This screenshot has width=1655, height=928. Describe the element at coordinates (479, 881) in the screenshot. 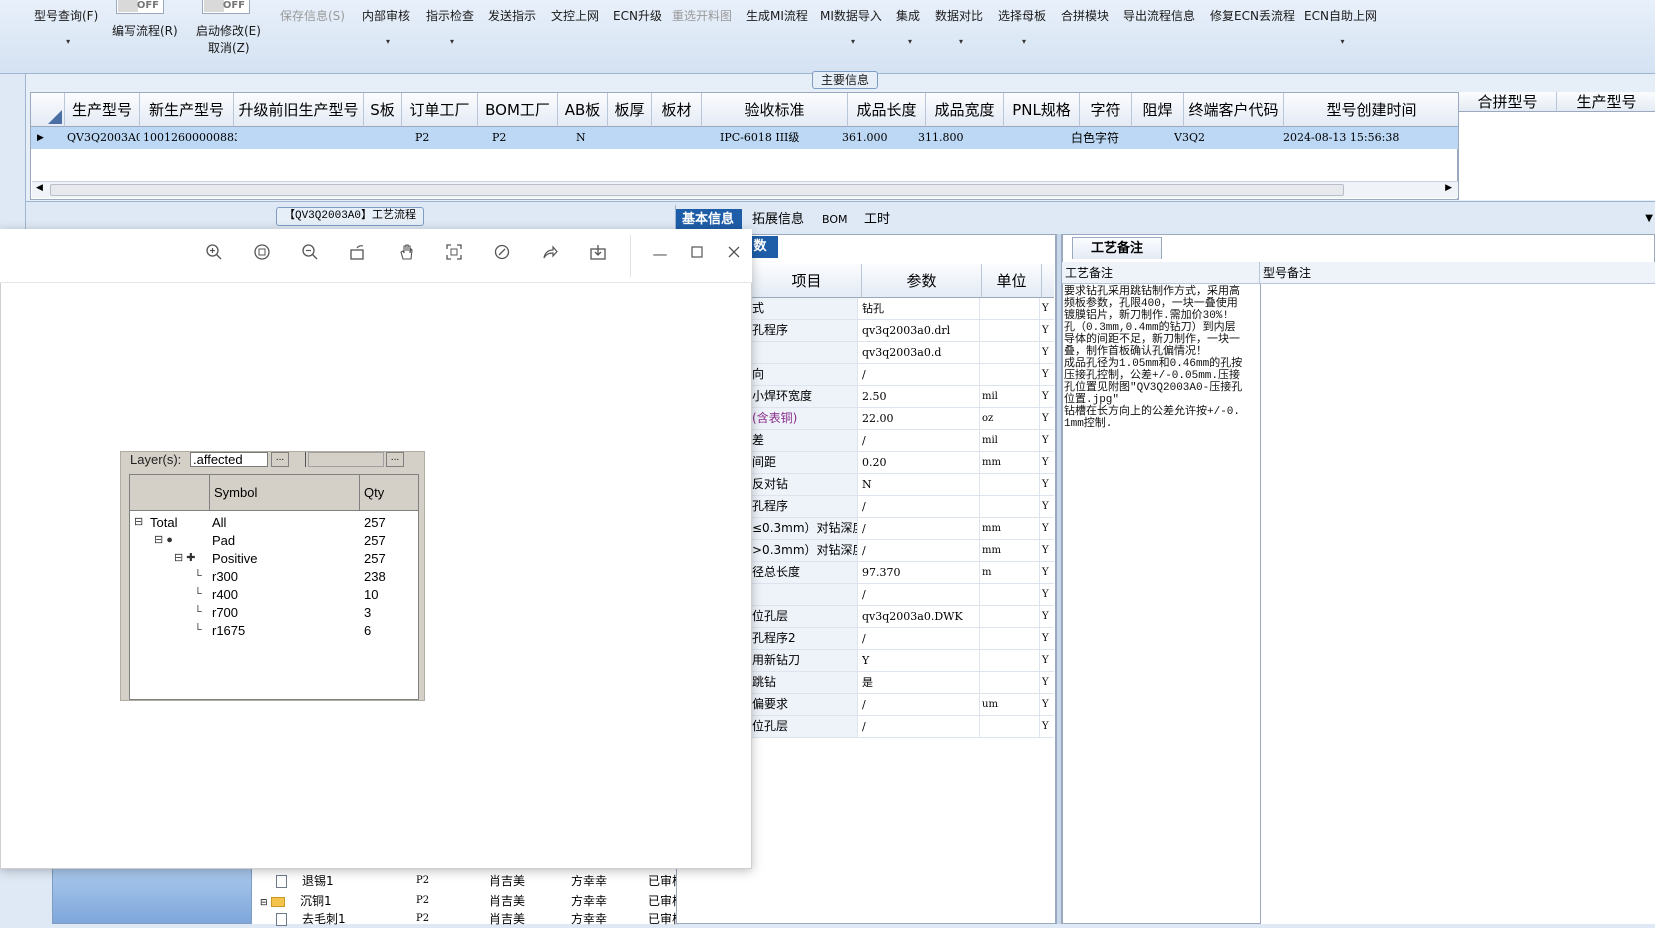

I see `tree-row: 退锡1 P2 肖吉美 方幸幸 已审核` at that location.